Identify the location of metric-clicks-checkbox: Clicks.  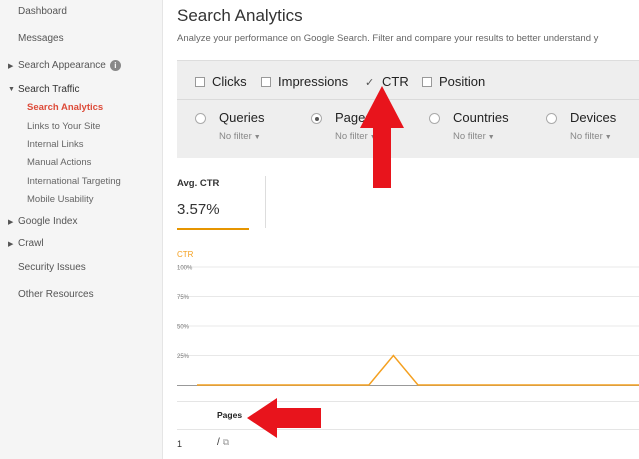
(221, 81).